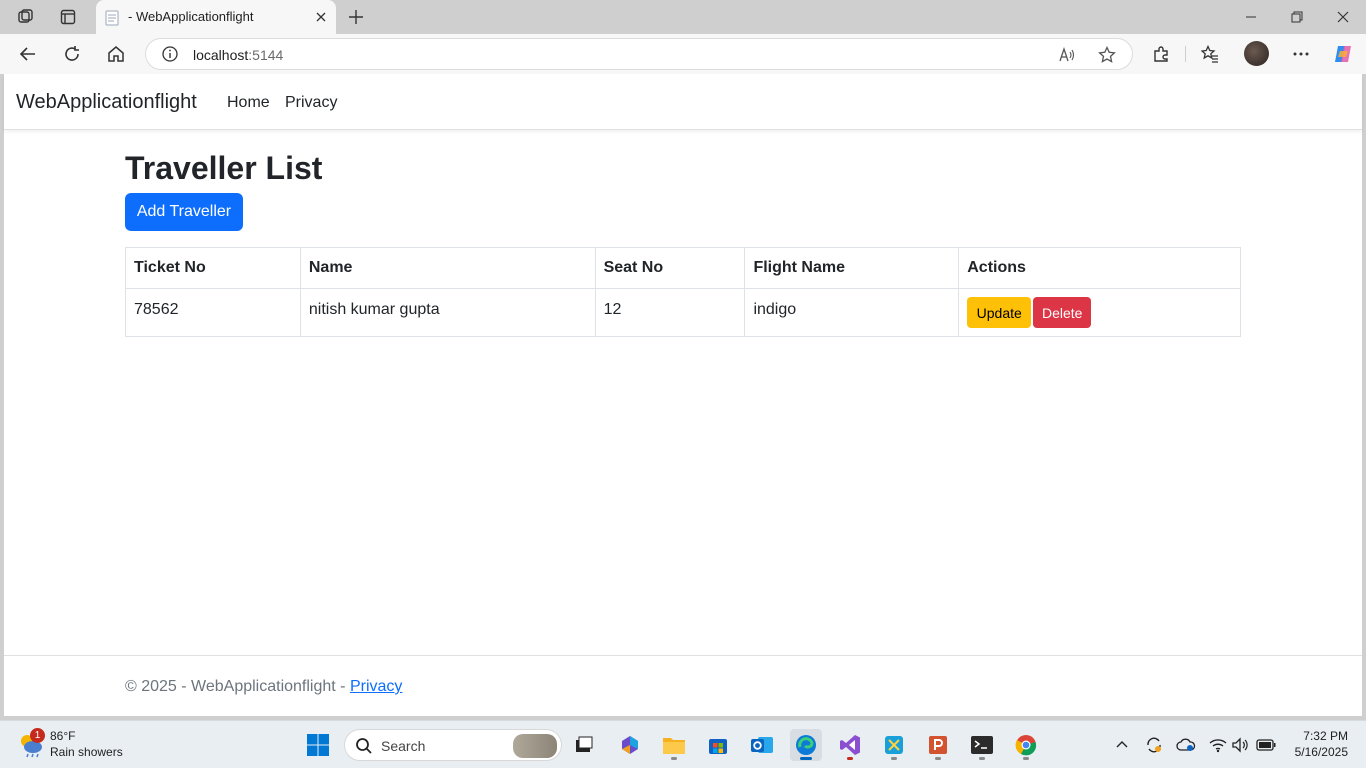  Describe the element at coordinates (762, 745) in the screenshot. I see `outlook-icon` at that location.